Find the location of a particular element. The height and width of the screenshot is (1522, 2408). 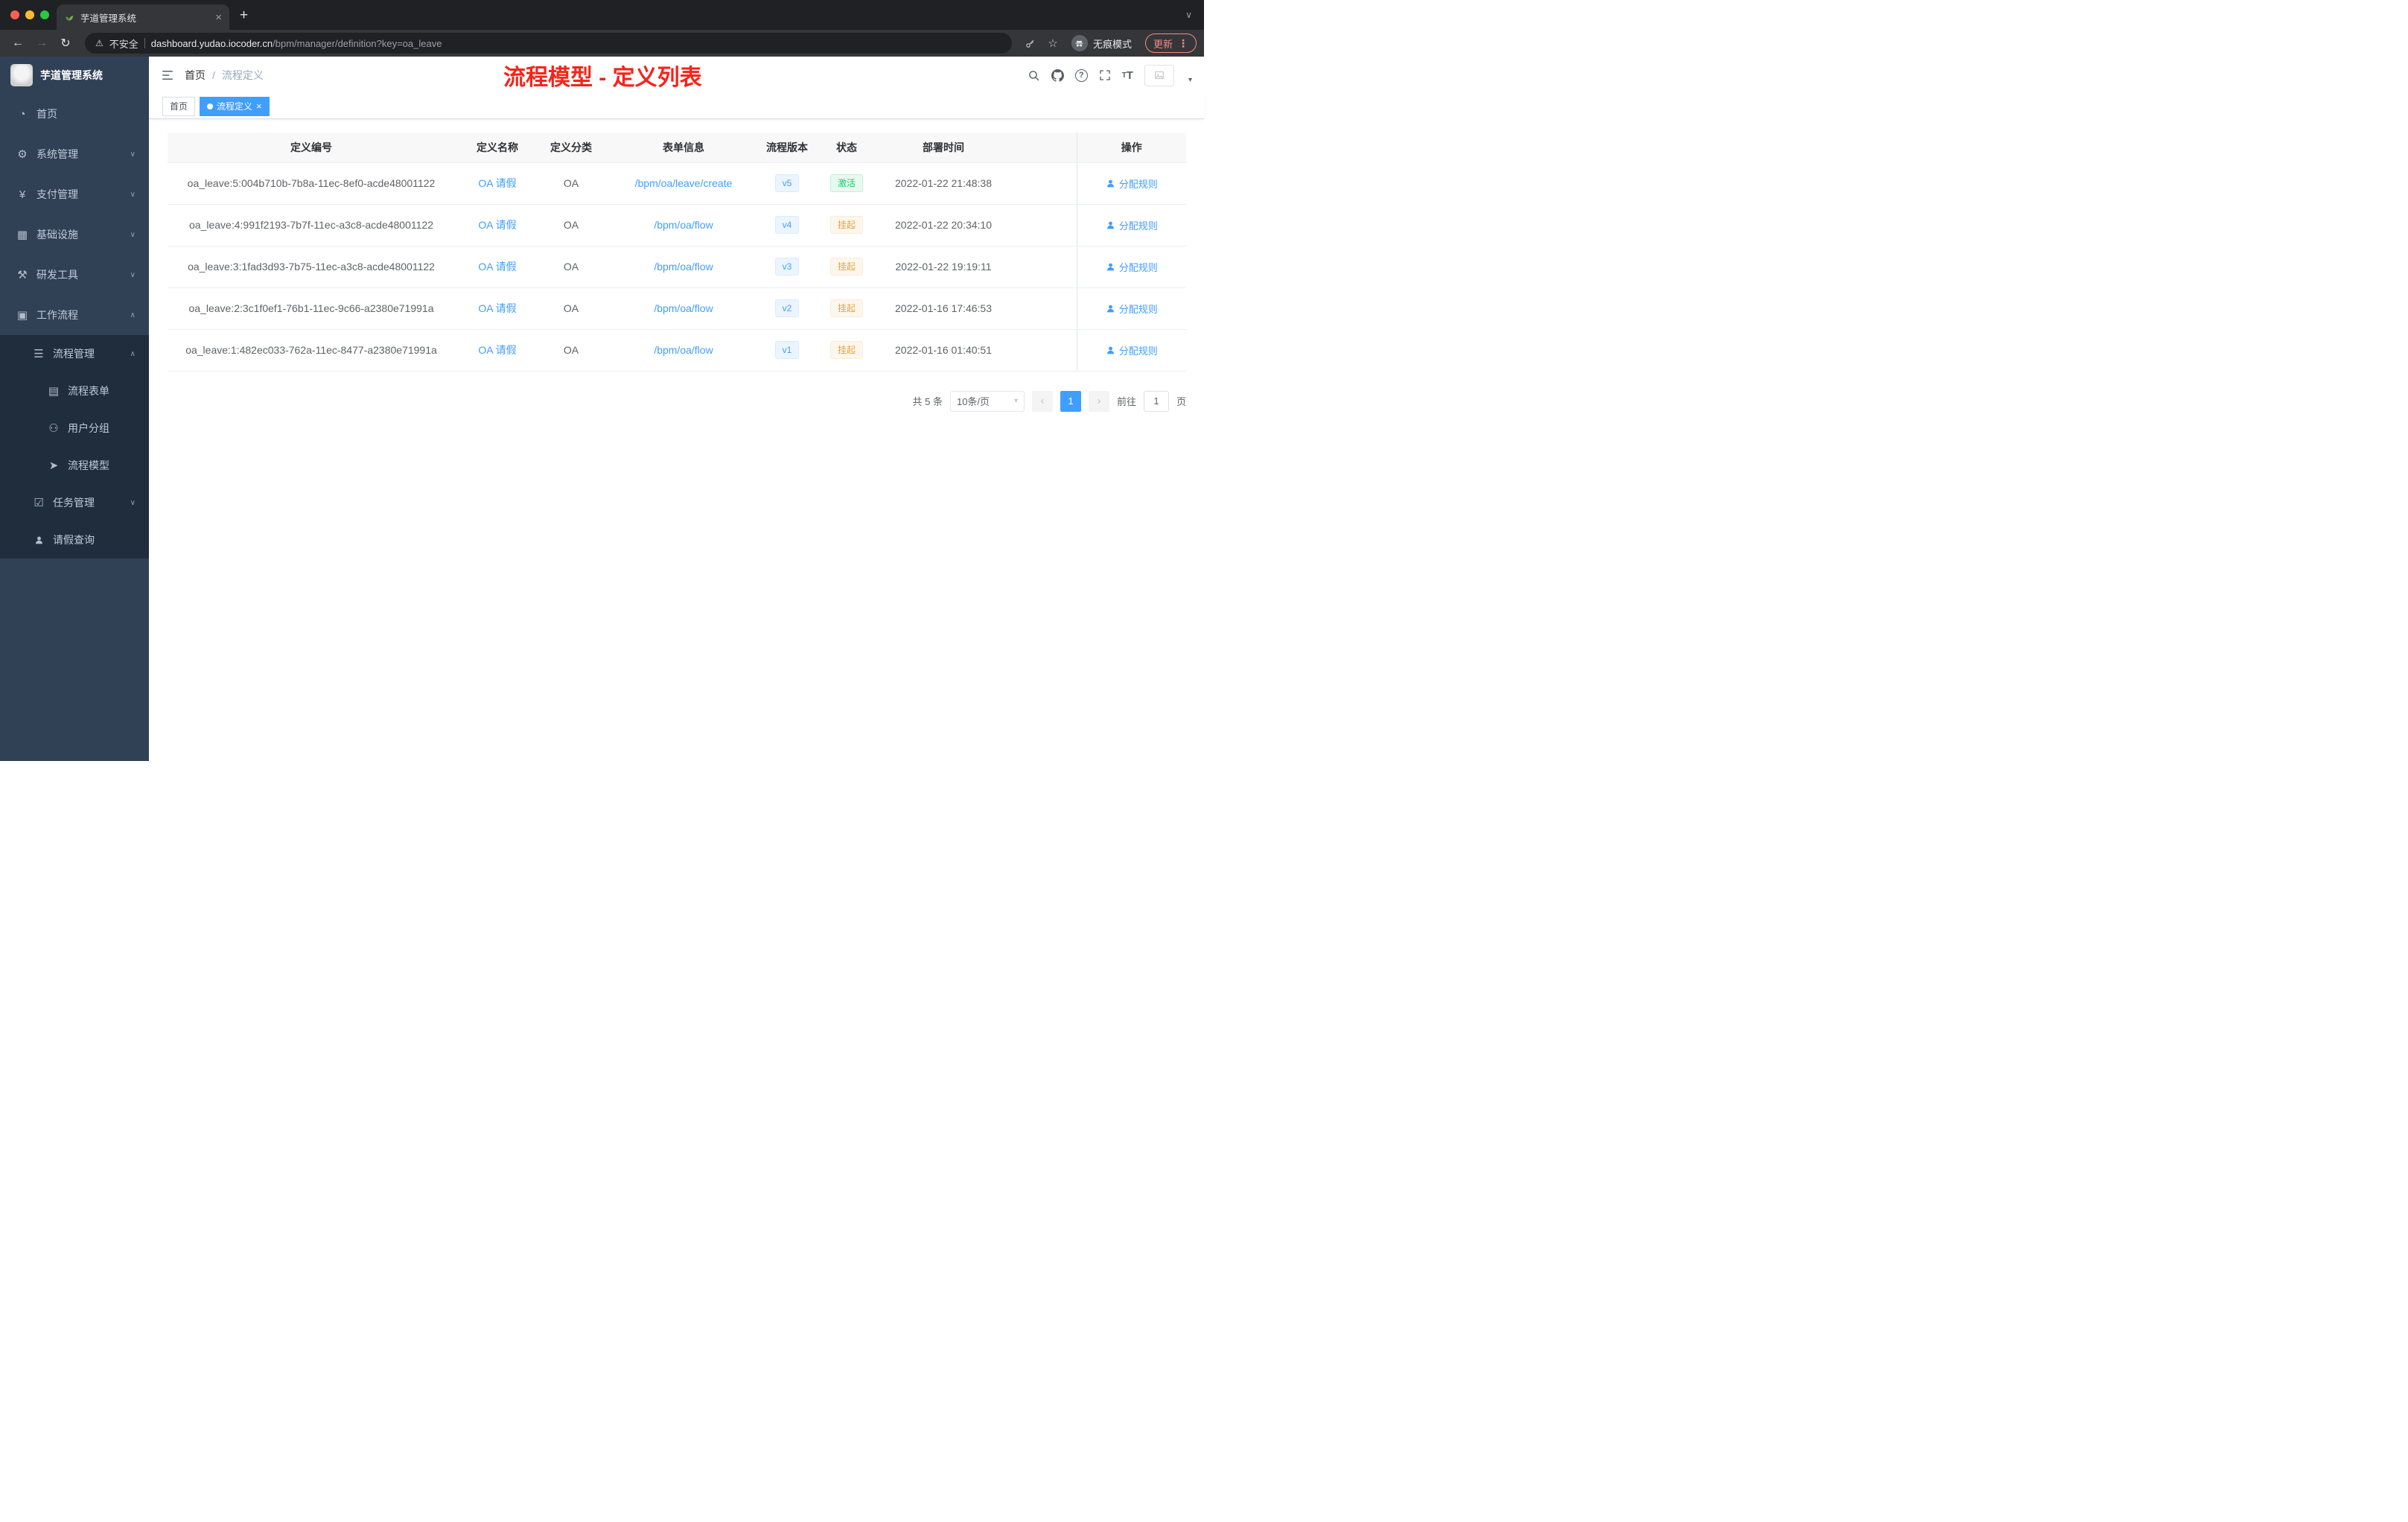

key-icon is located at coordinates (1030, 43).